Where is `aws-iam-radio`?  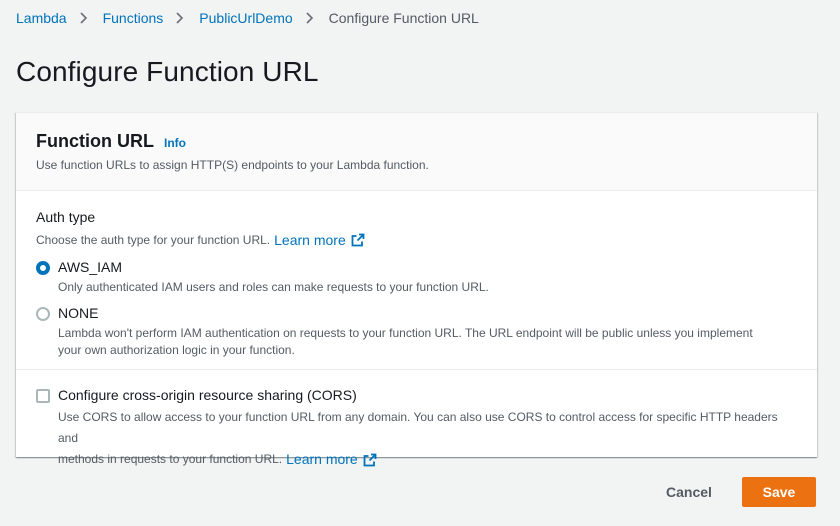
aws-iam-radio is located at coordinates (43, 268).